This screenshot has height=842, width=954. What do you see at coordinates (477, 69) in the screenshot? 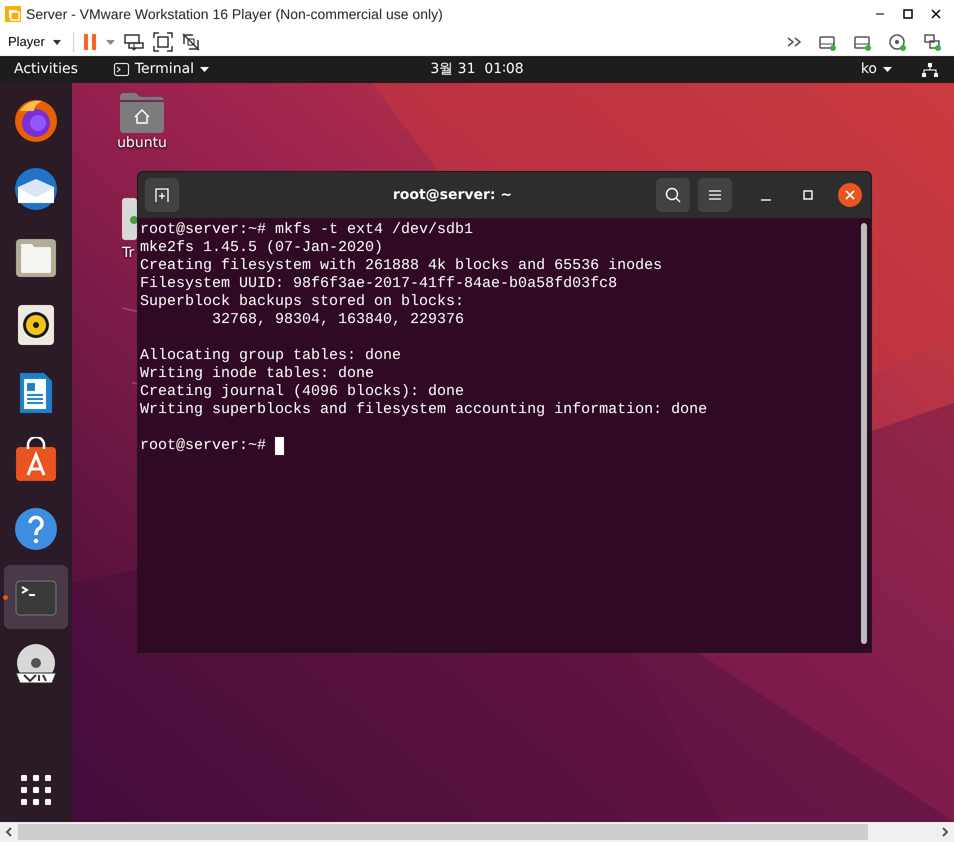
I see `clock: 3월 31 01∶08` at bounding box center [477, 69].